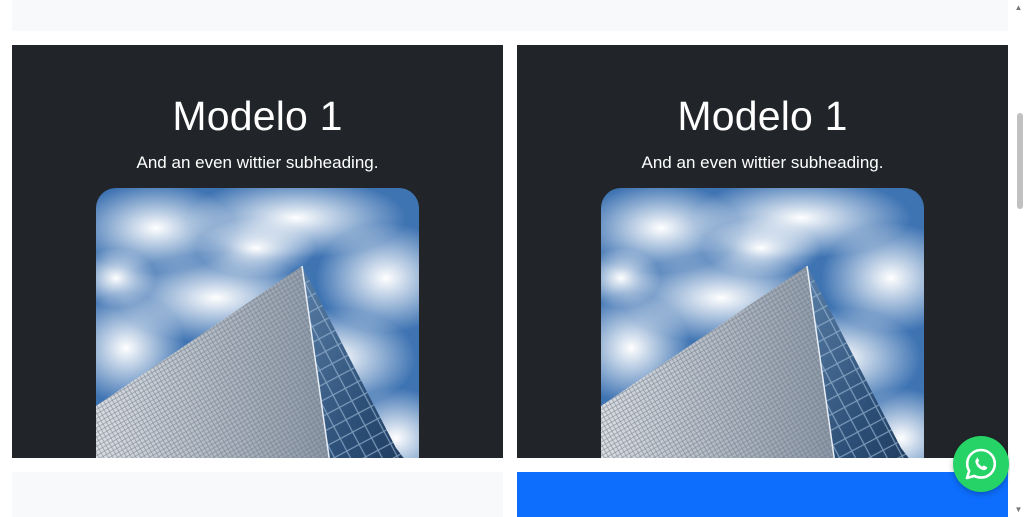 The height and width of the screenshot is (517, 1027). I want to click on top-light-section, so click(510, 15).